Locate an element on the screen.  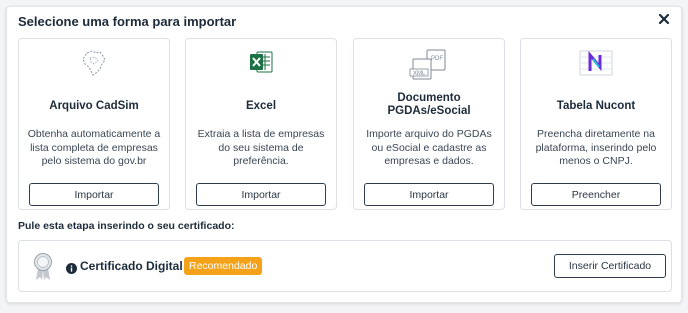
medal-icon is located at coordinates (43, 267).